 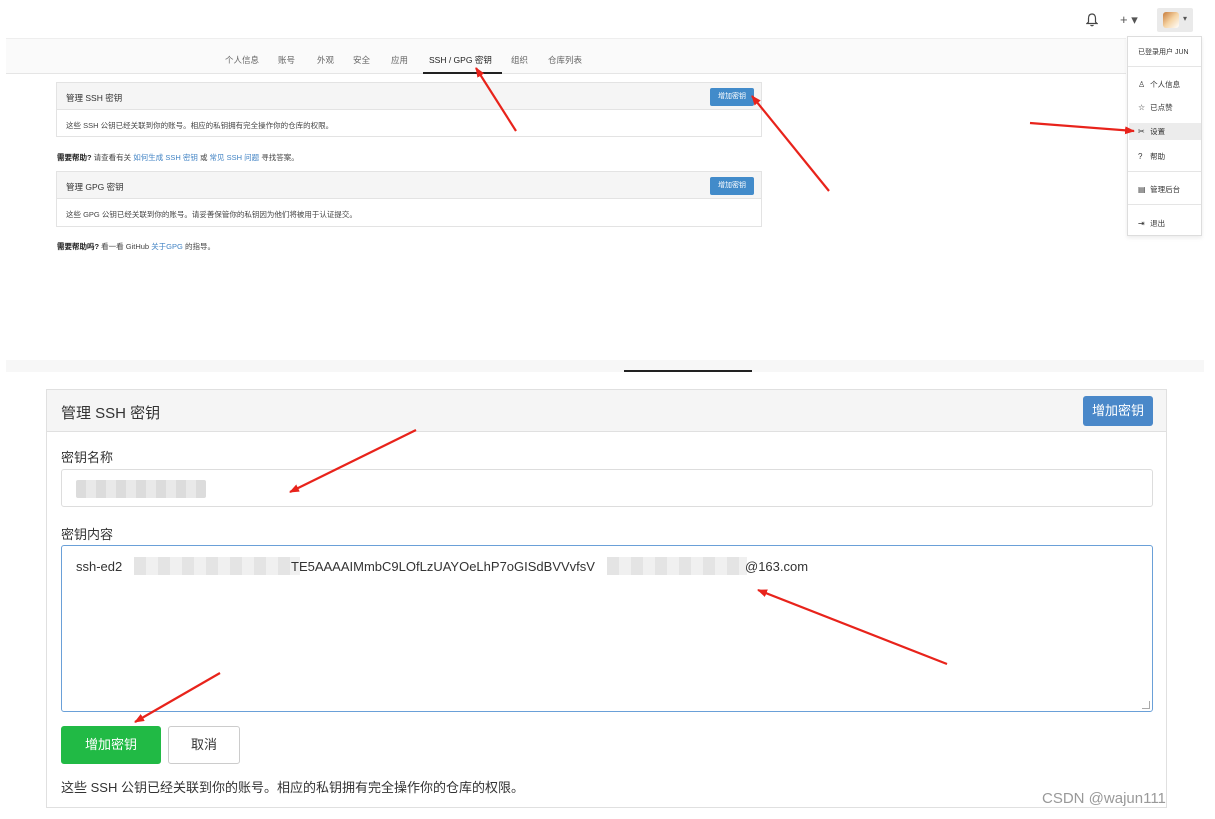 I want to click on submit-add-key-button: 增加密钥, so click(x=111, y=745).